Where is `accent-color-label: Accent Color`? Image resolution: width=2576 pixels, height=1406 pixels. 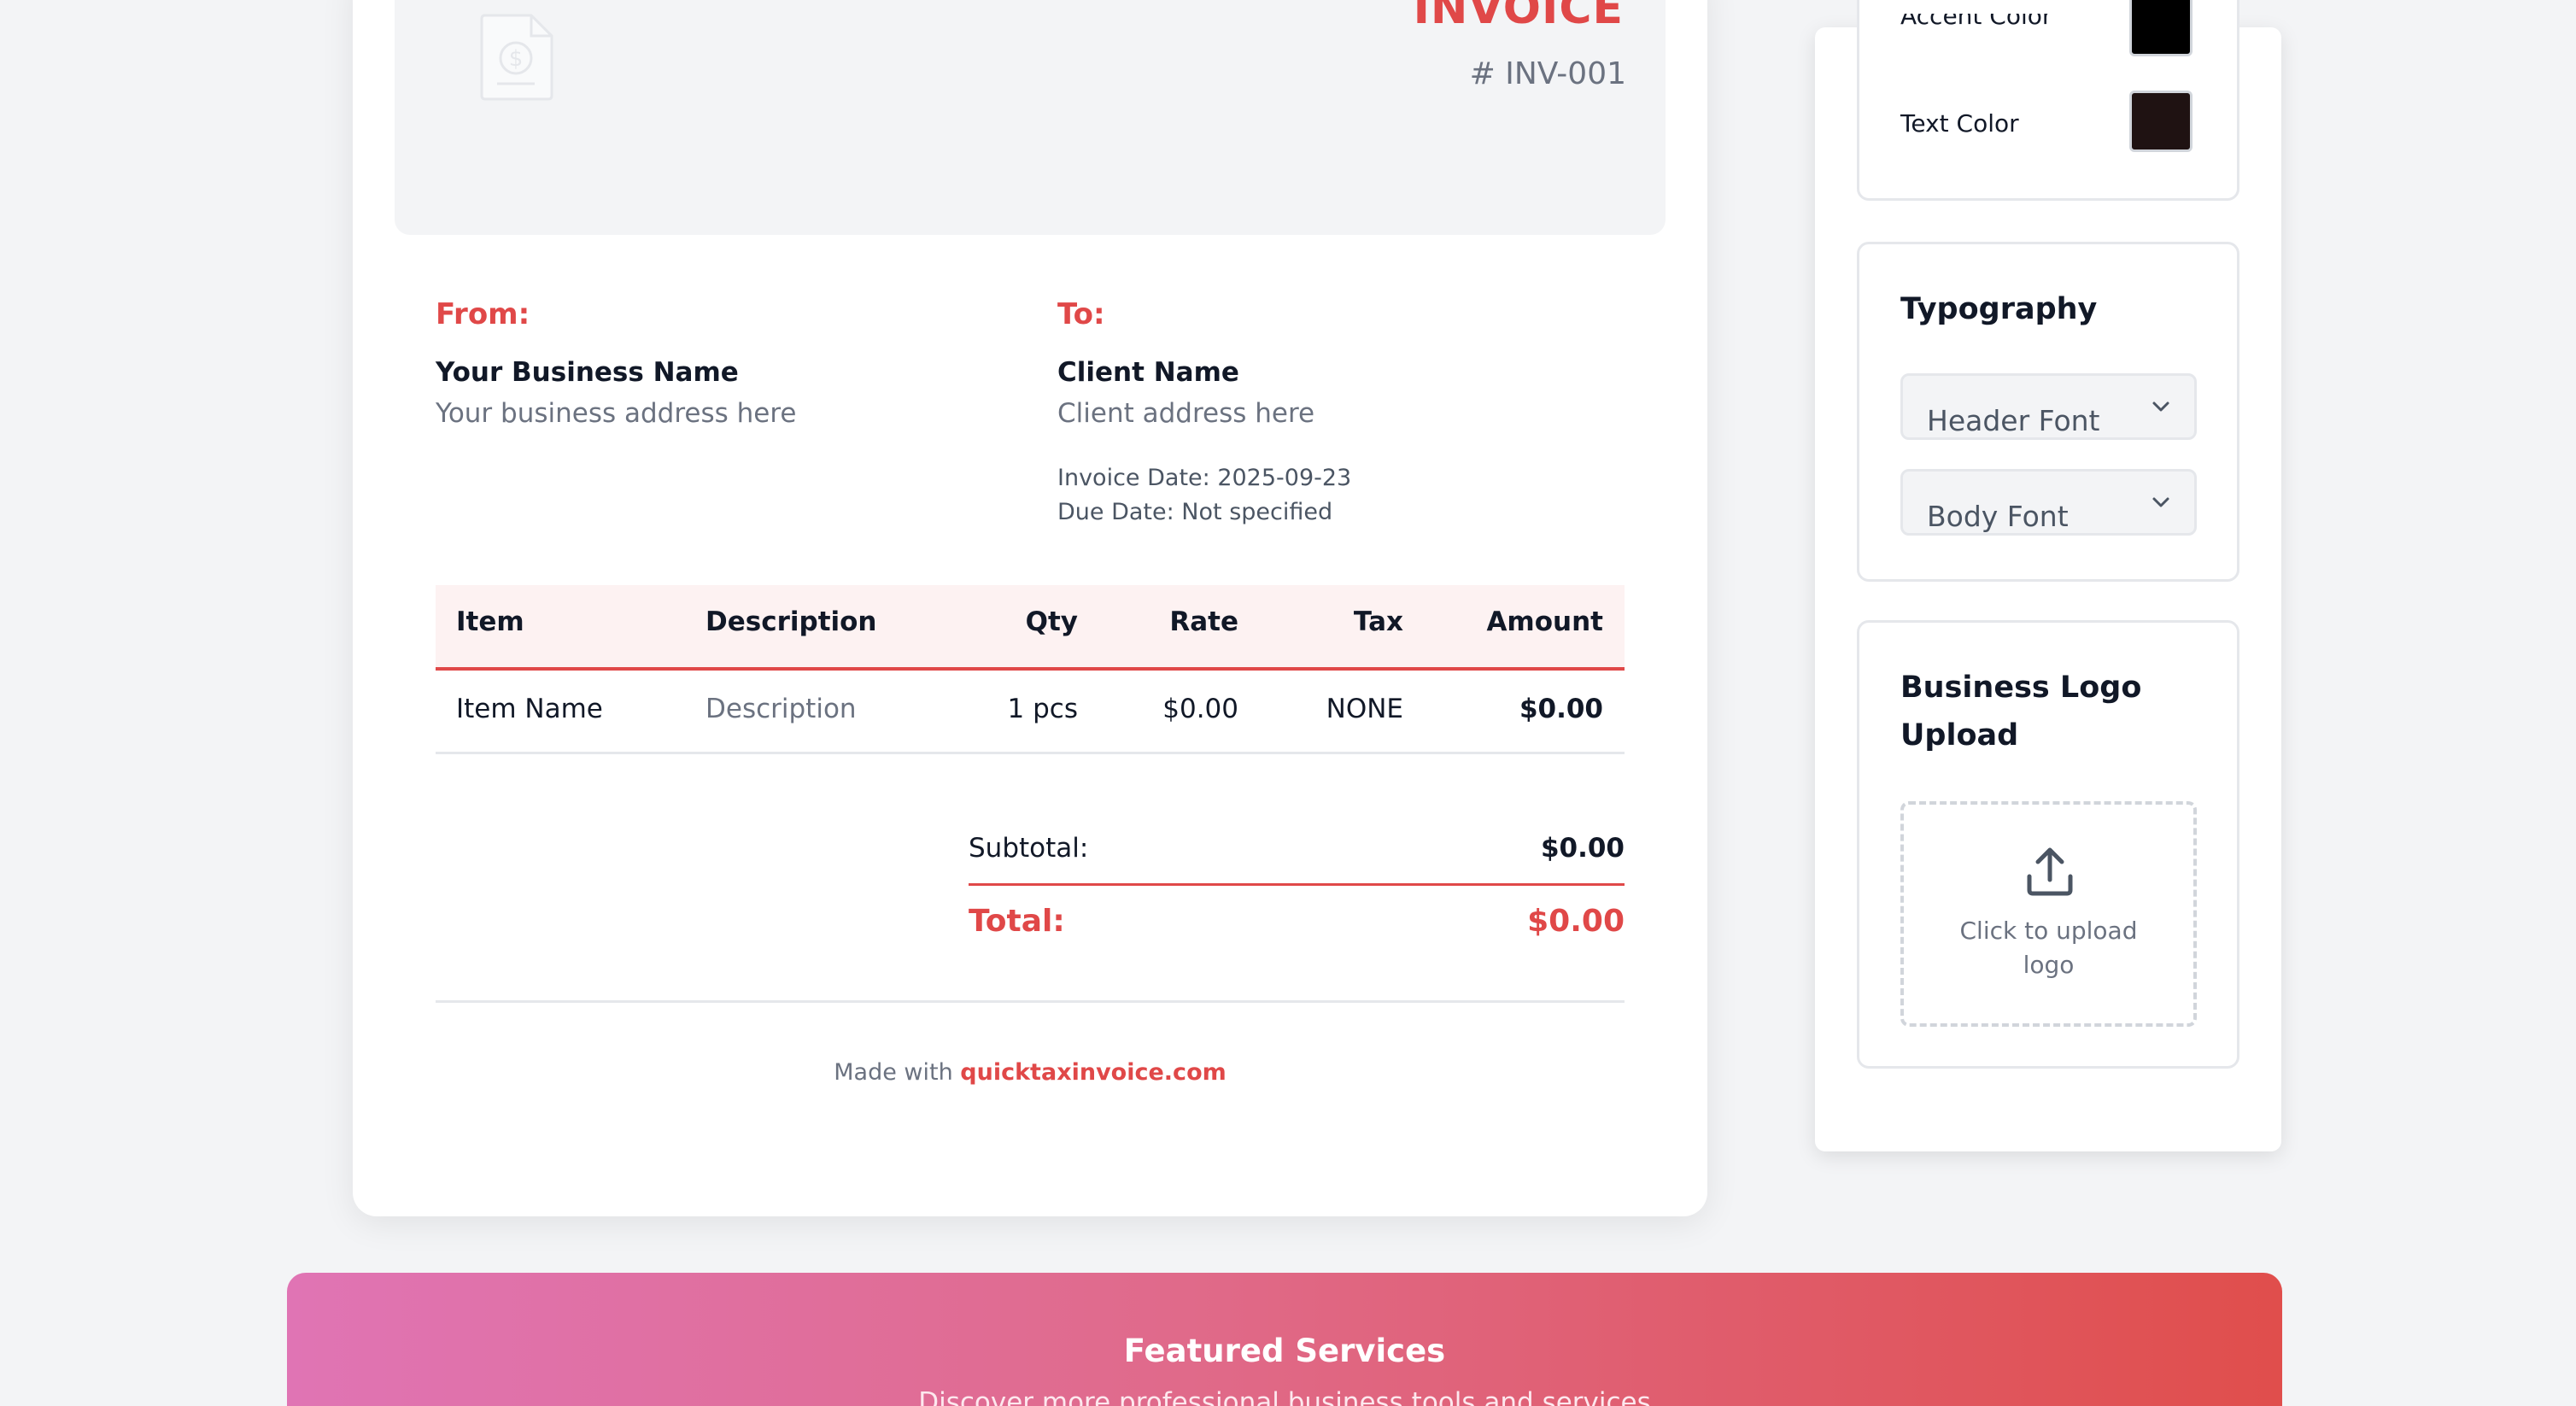 accent-color-label: Accent Color is located at coordinates (1976, 28).